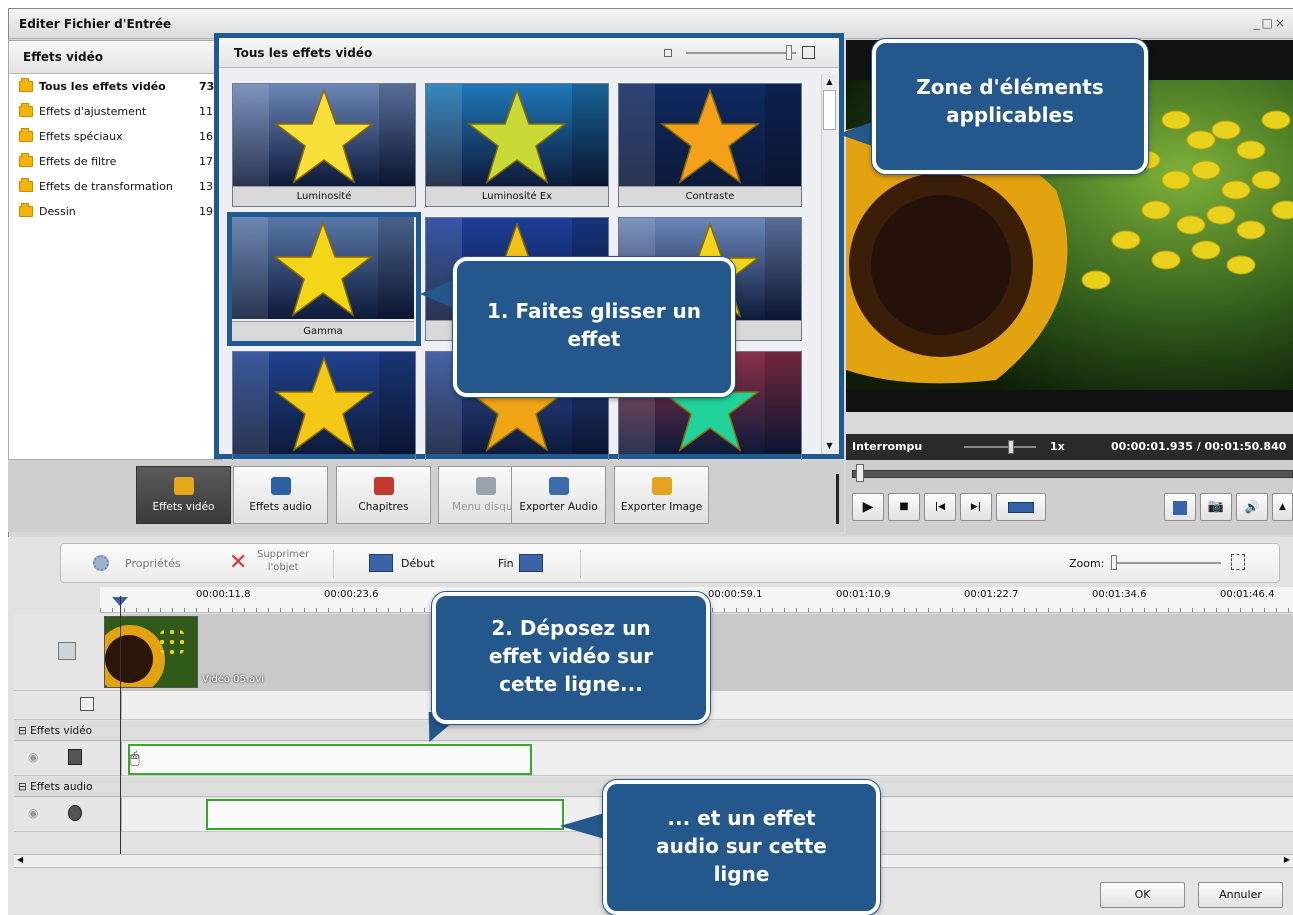  What do you see at coordinates (506, 563) in the screenshot?
I see `end-button: Fin` at bounding box center [506, 563].